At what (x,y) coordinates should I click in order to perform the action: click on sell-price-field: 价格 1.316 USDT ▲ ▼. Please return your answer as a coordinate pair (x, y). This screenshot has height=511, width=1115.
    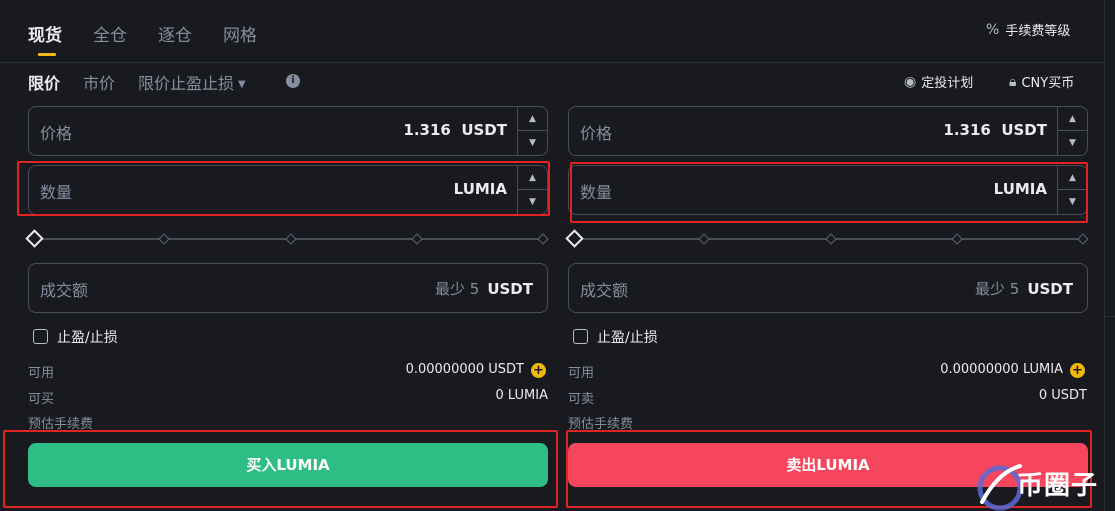
    Looking at the image, I should click on (828, 131).